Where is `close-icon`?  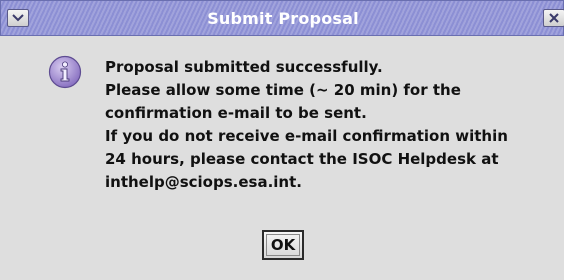
close-icon is located at coordinates (553, 18).